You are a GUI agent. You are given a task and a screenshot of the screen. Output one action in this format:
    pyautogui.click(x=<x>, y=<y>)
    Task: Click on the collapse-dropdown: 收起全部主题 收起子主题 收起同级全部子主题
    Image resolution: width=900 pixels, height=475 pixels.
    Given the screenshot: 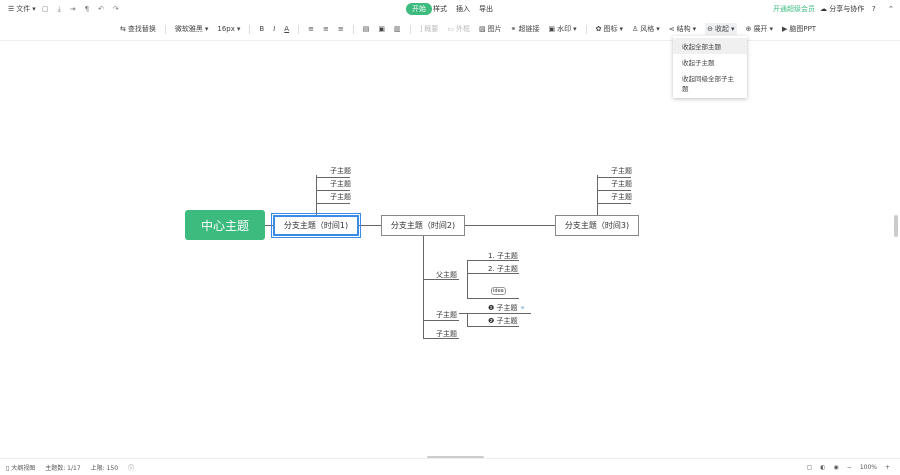 What is the action you would take?
    pyautogui.click(x=710, y=67)
    